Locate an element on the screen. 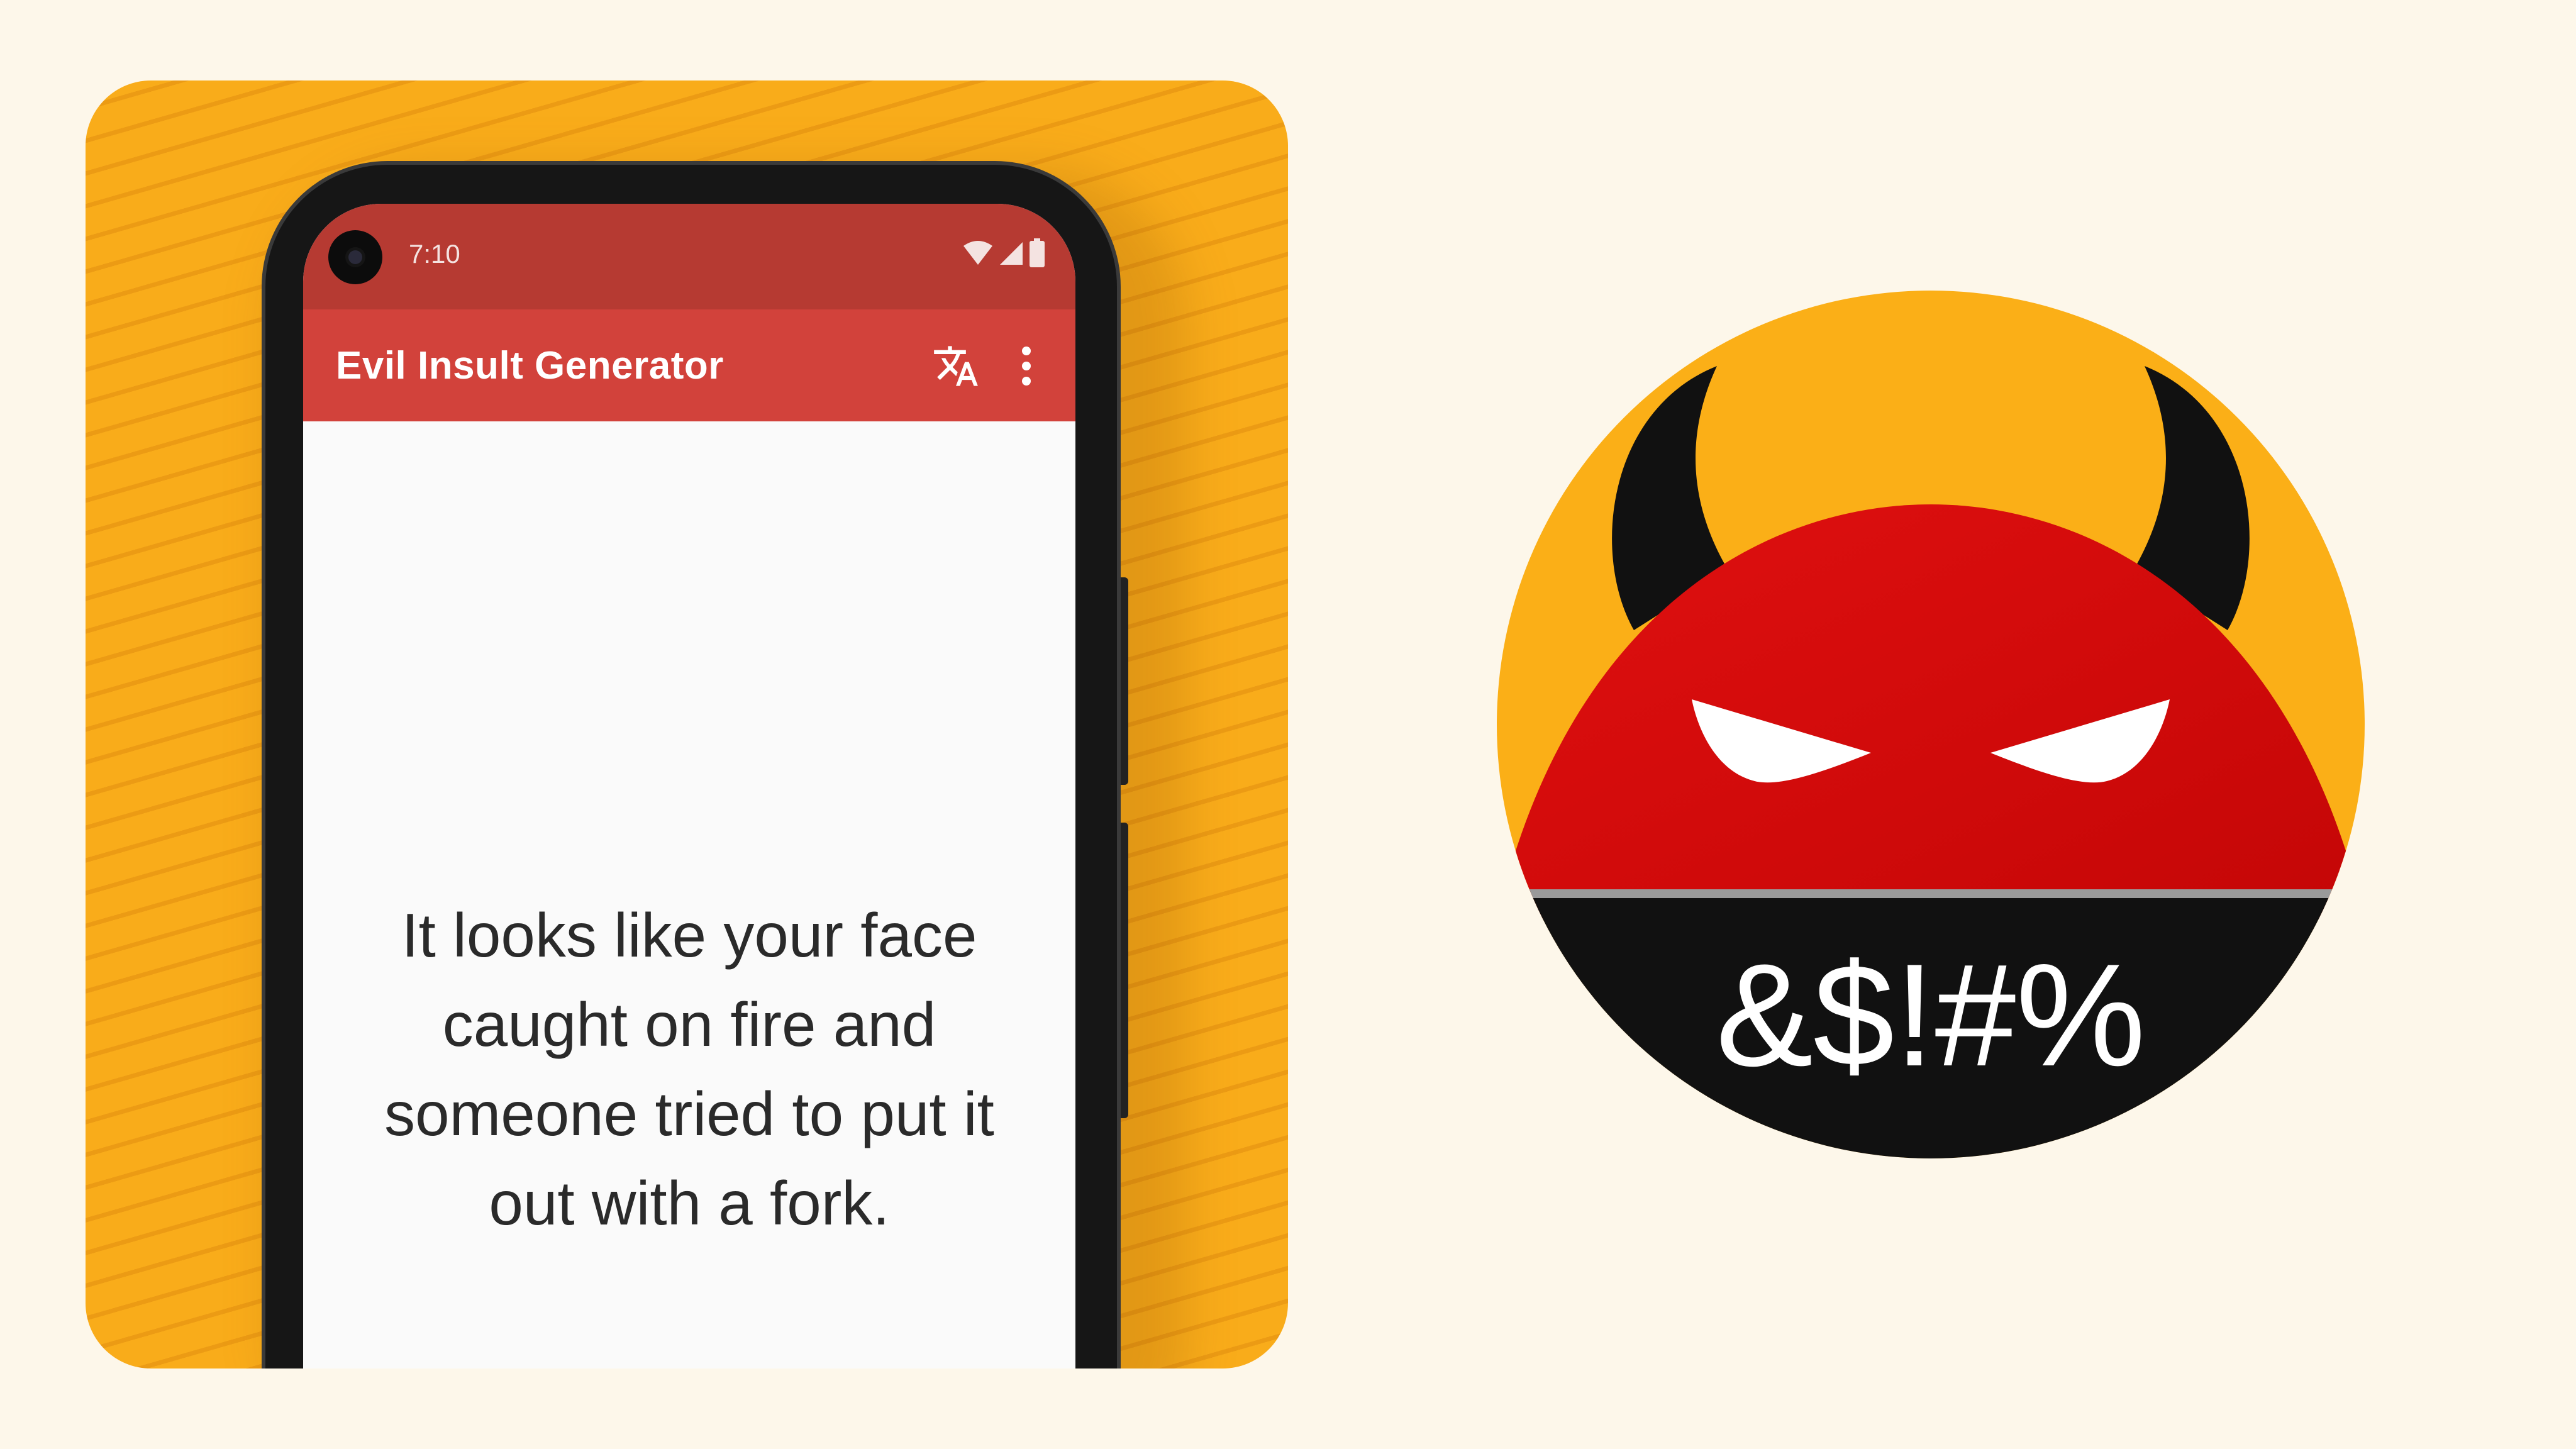 The height and width of the screenshot is (1449, 2576). wifi-icon is located at coordinates (977, 253).